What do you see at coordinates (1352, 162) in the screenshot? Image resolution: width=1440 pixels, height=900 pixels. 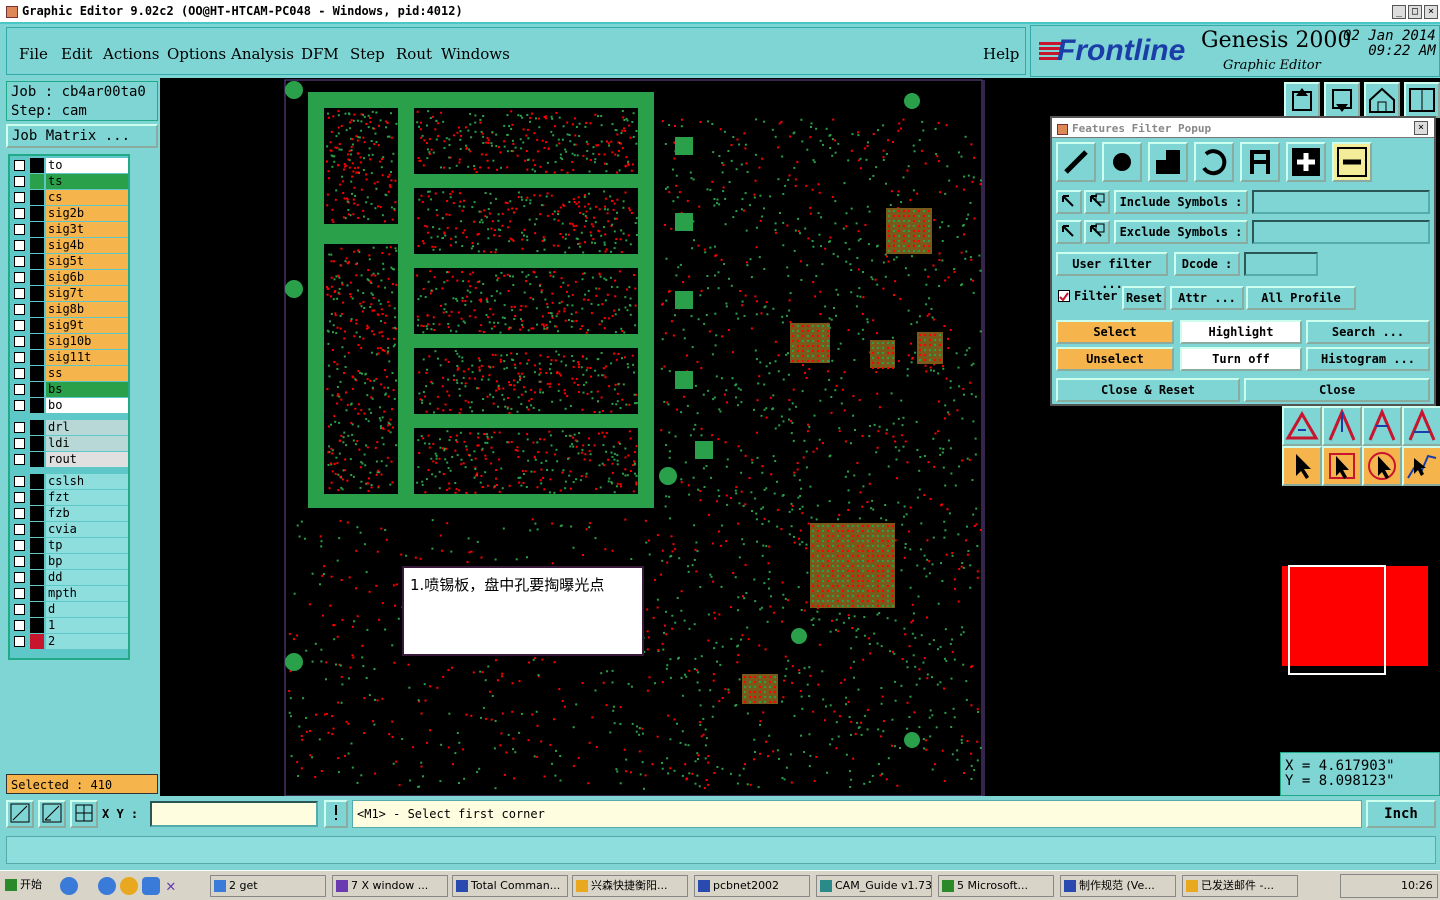 I see `filter-minus-button` at bounding box center [1352, 162].